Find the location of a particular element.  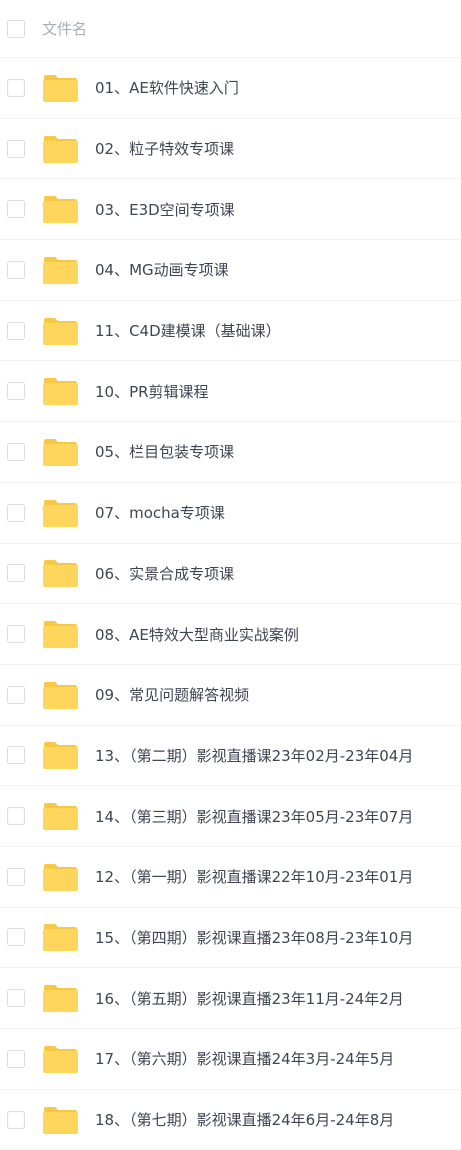

file-name: 15、（第四期）影视课直播23年08月-23年10月 is located at coordinates (254, 937).